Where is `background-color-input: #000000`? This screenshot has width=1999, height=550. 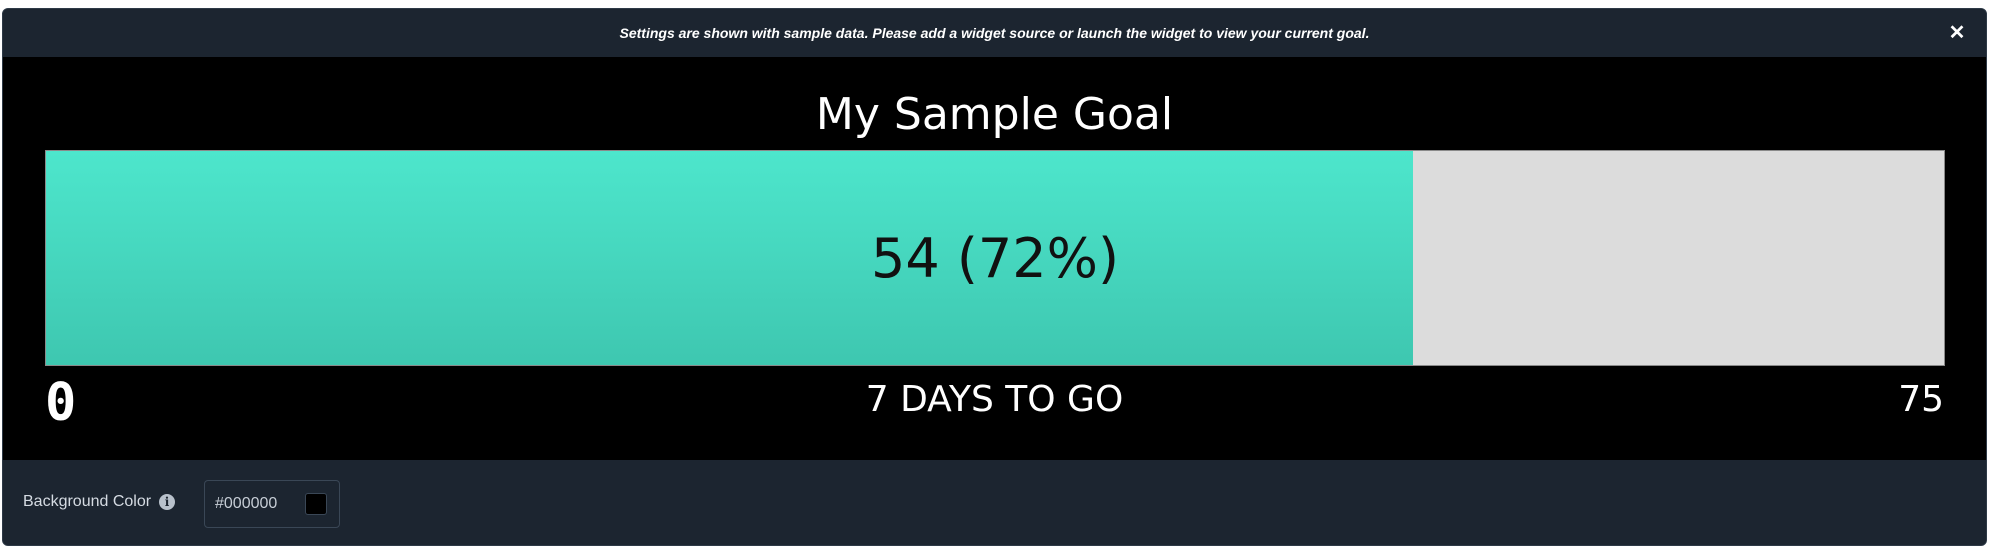 background-color-input: #000000 is located at coordinates (272, 504).